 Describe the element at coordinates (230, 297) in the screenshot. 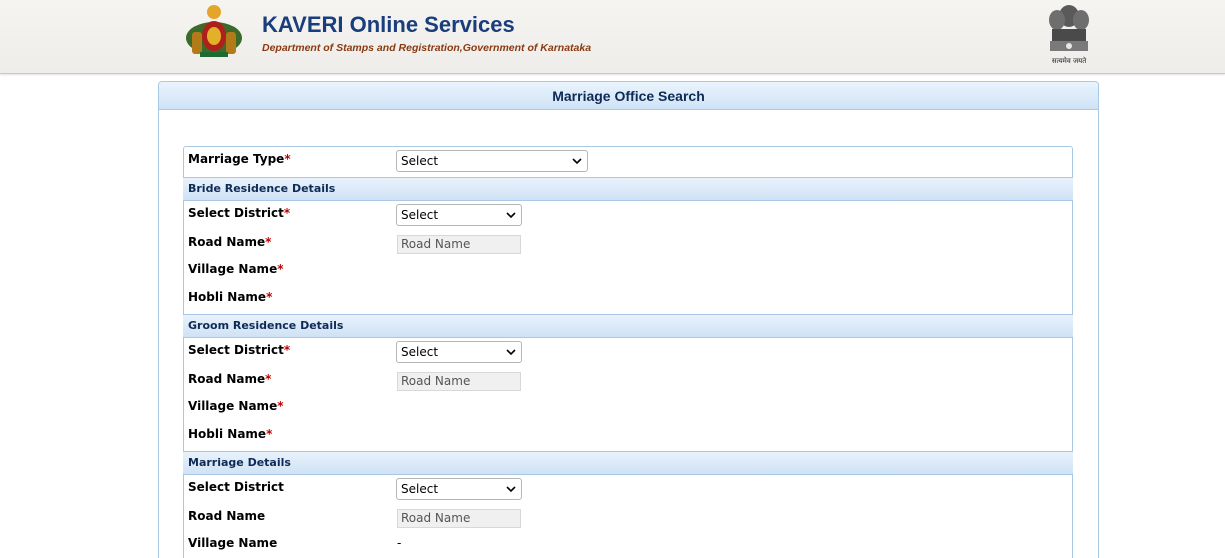

I see `bride-hobli-label: Hobli Name*` at that location.